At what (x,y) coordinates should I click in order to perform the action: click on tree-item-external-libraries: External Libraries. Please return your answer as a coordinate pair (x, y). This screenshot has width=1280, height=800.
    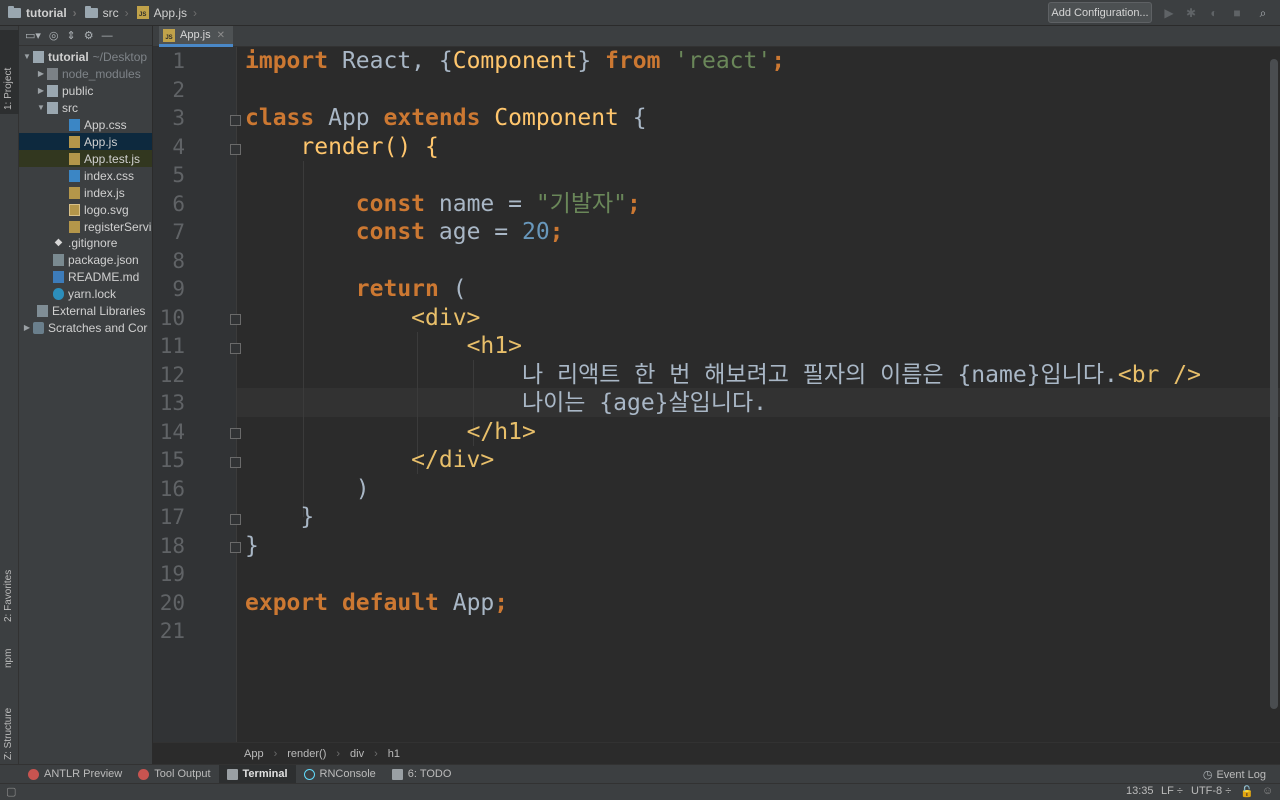
    Looking at the image, I should click on (85, 310).